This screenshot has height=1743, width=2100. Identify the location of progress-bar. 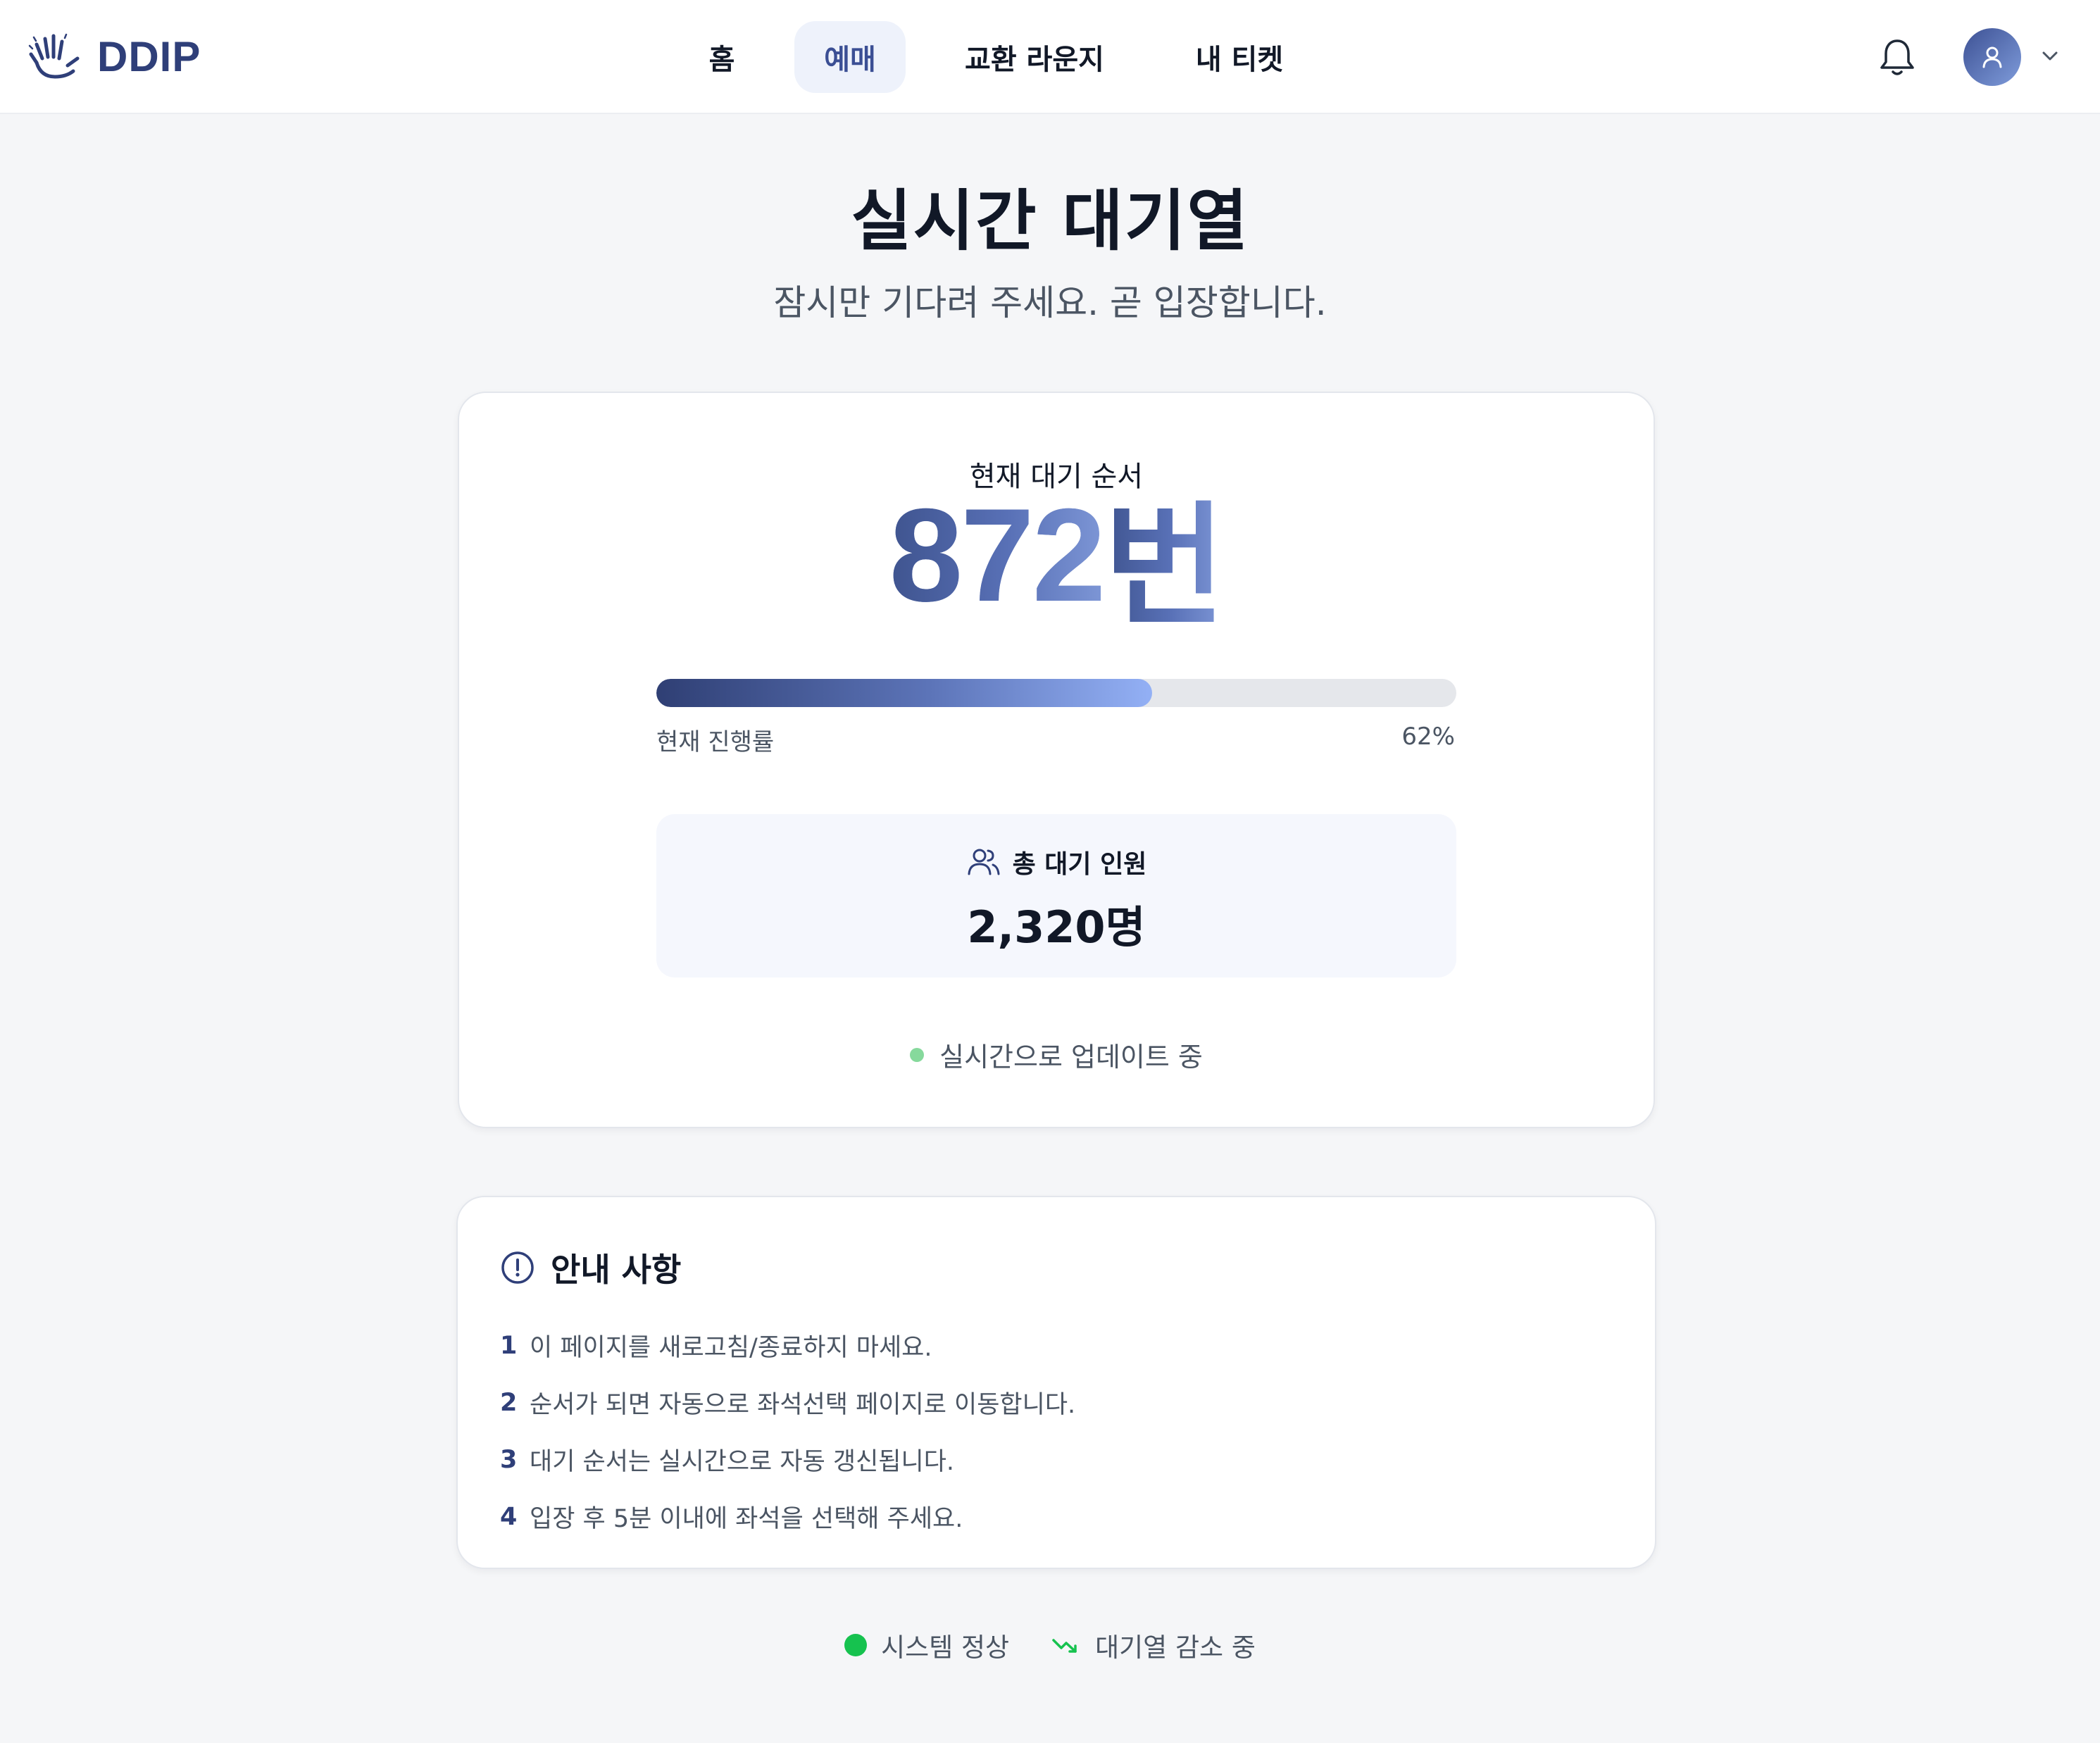
(1056, 693).